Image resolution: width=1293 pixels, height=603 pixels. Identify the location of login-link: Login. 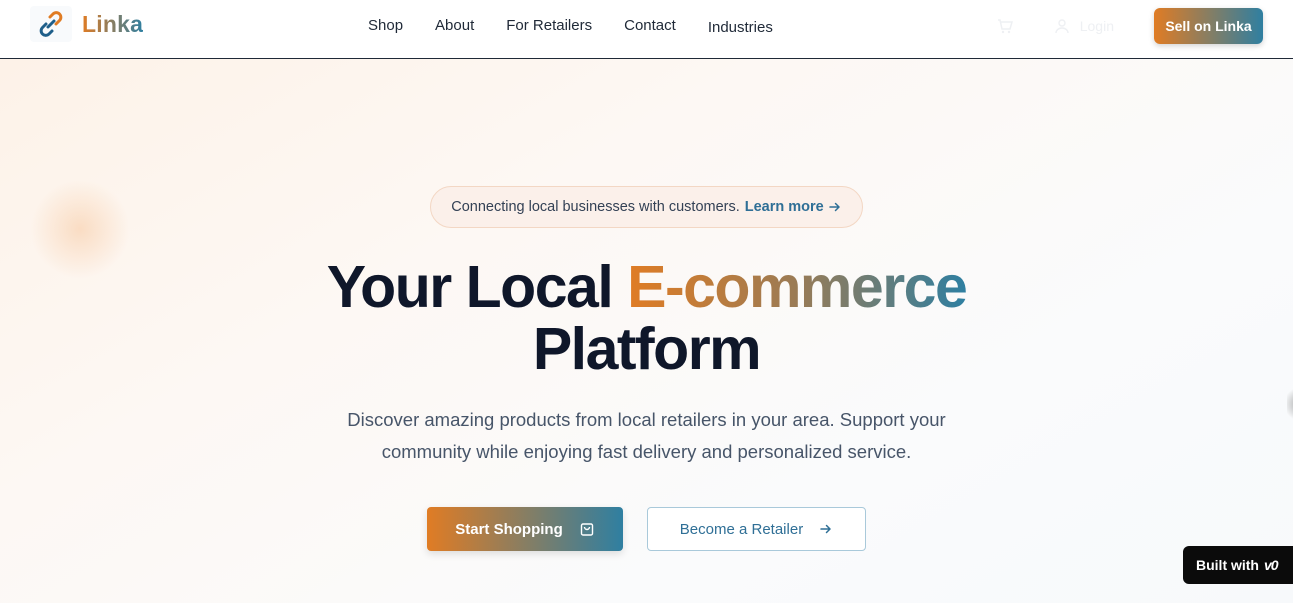
(1084, 26).